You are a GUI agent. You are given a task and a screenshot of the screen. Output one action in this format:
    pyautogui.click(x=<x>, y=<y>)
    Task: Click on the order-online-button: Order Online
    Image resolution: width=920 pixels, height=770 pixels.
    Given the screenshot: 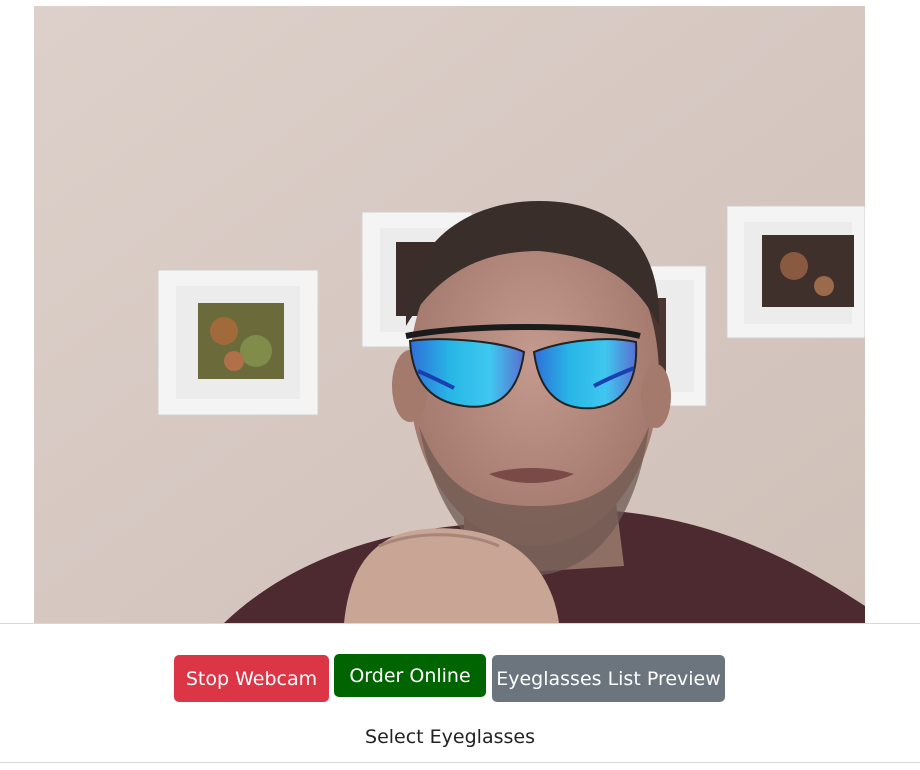 What is the action you would take?
    pyautogui.click(x=410, y=675)
    